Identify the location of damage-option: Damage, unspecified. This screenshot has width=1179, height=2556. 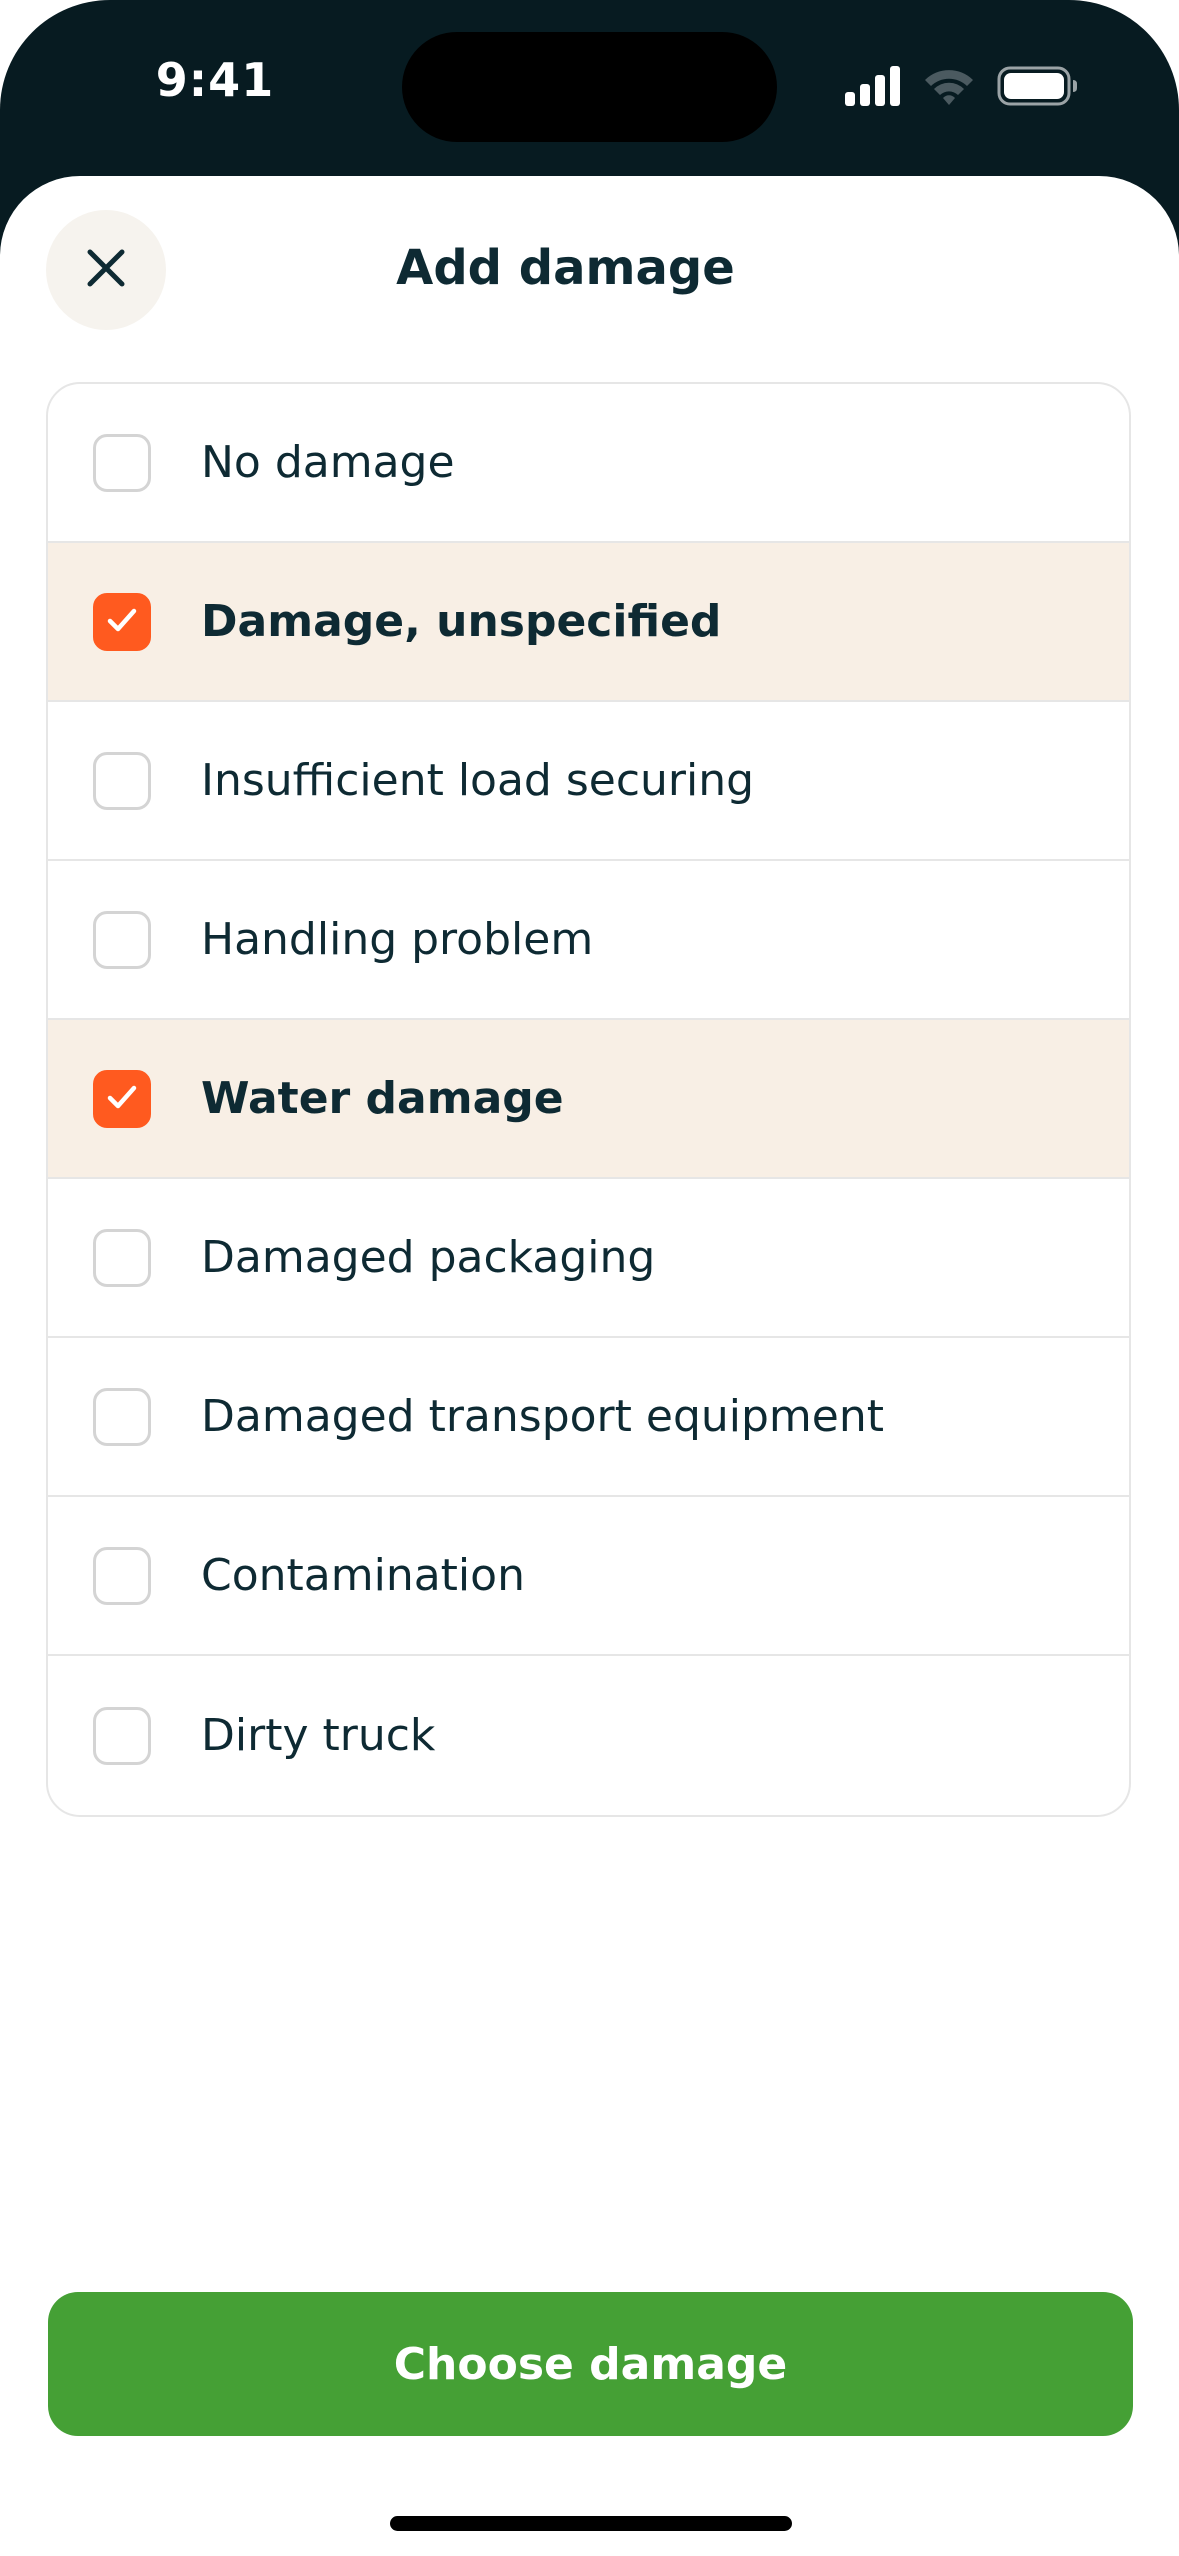
(588, 622).